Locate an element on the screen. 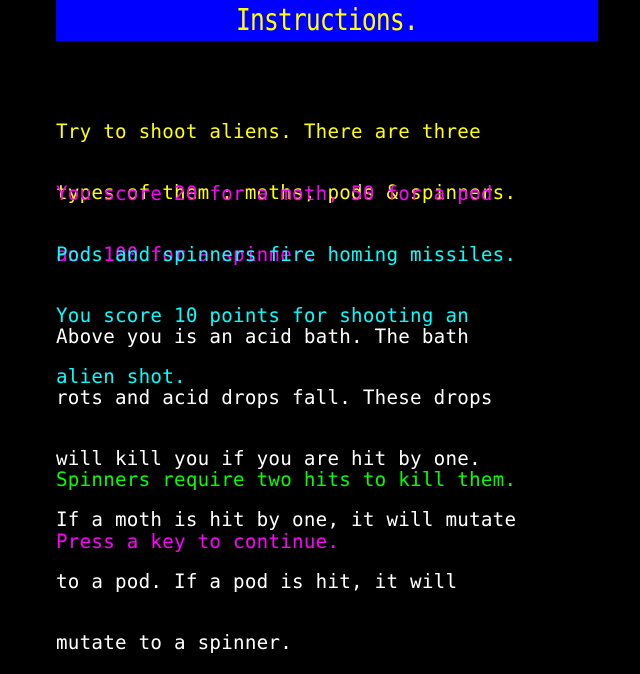  page-title: Instructions. is located at coordinates (327, 20).